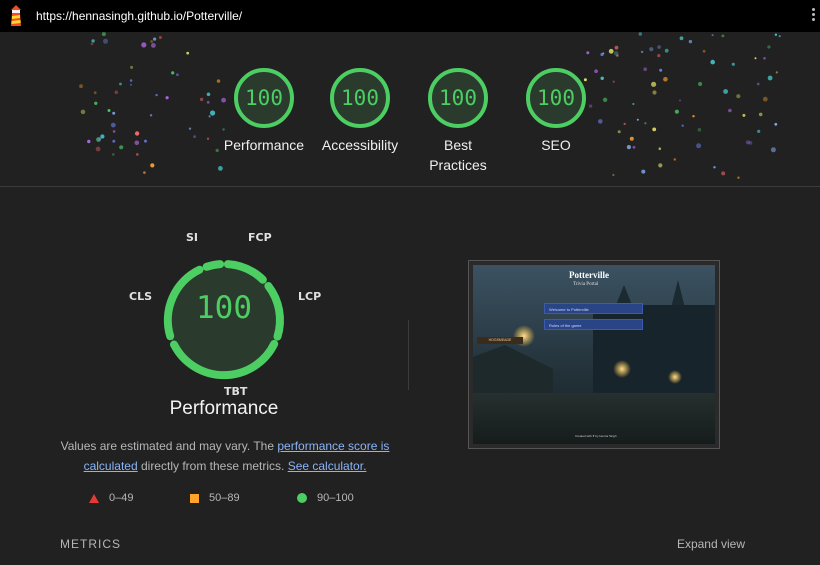 The image size is (820, 565). Describe the element at coordinates (458, 155) in the screenshot. I see `gauge-label: Best Practices` at that location.